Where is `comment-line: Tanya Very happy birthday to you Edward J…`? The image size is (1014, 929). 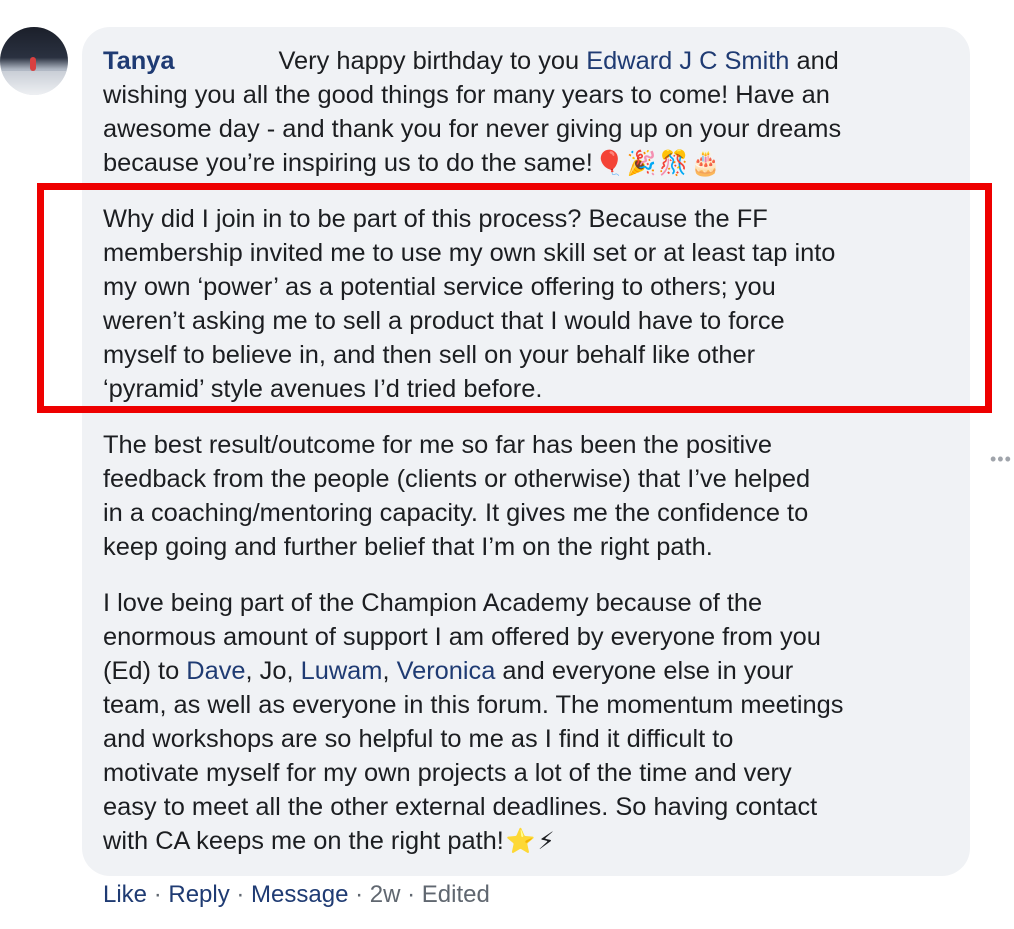 comment-line: Tanya Very happy birthday to you Edward J… is located at coordinates (533, 61).